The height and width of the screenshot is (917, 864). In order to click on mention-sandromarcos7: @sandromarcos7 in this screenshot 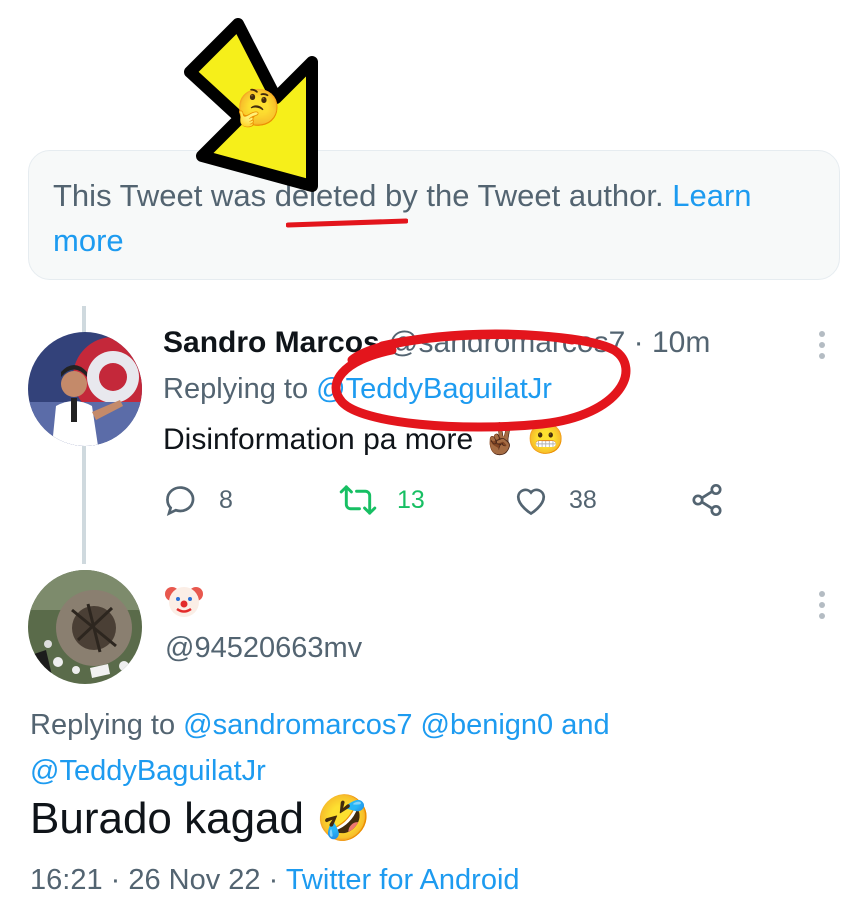, I will do `click(297, 725)`.